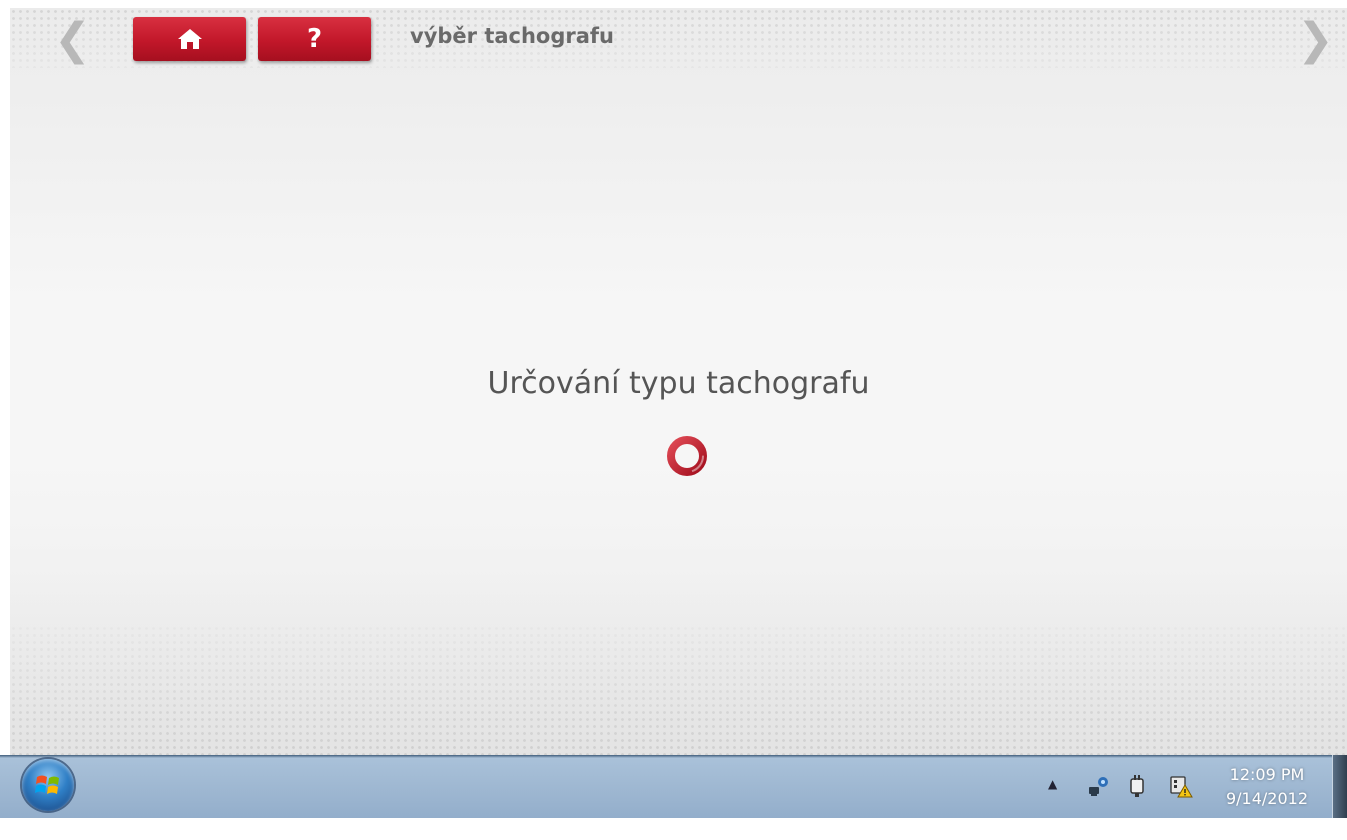 This screenshot has width=1347, height=840. Describe the element at coordinates (1098, 786) in the screenshot. I see `network-devices-icon` at that location.